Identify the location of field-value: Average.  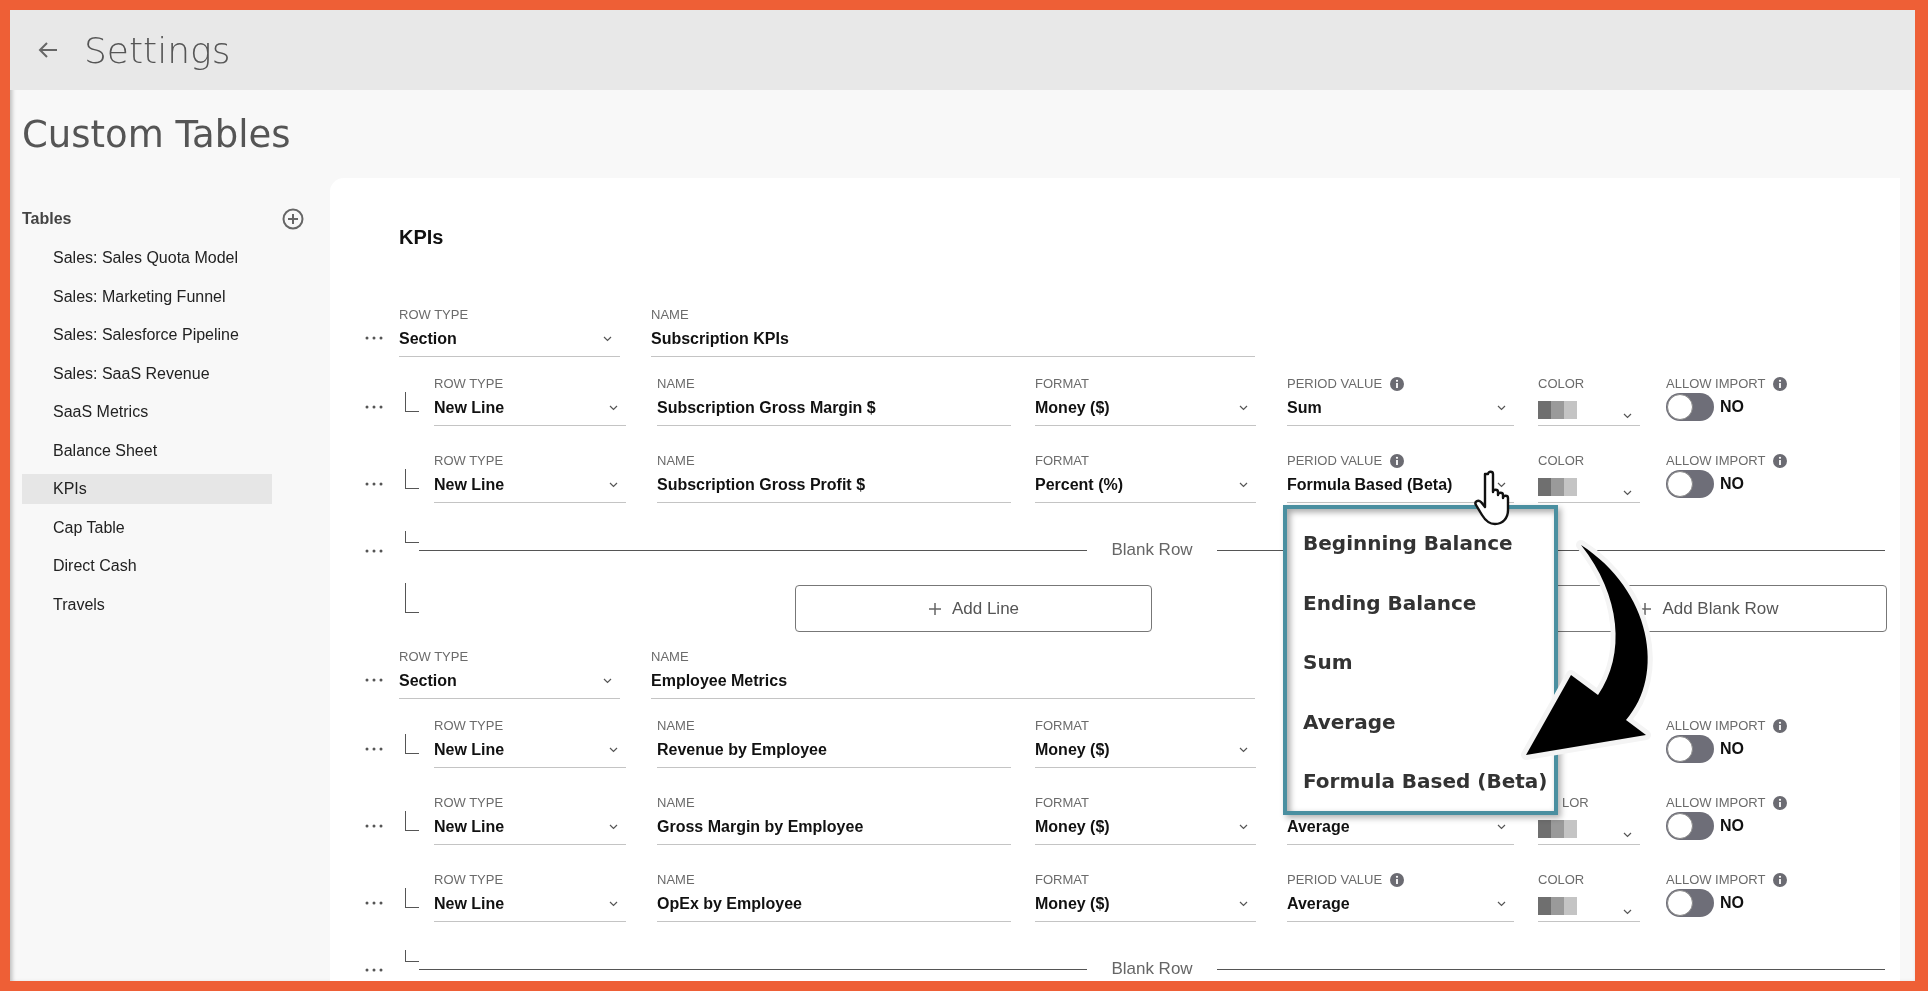
(1318, 904).